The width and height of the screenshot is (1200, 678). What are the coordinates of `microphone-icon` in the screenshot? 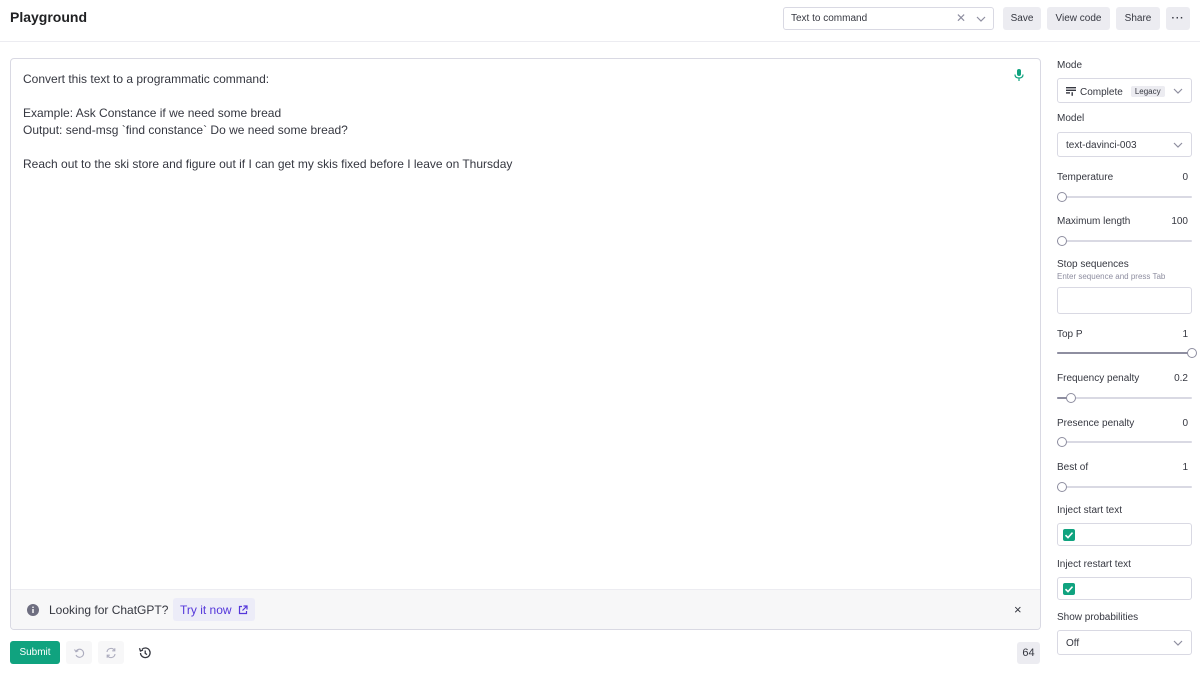 It's located at (1019, 75).